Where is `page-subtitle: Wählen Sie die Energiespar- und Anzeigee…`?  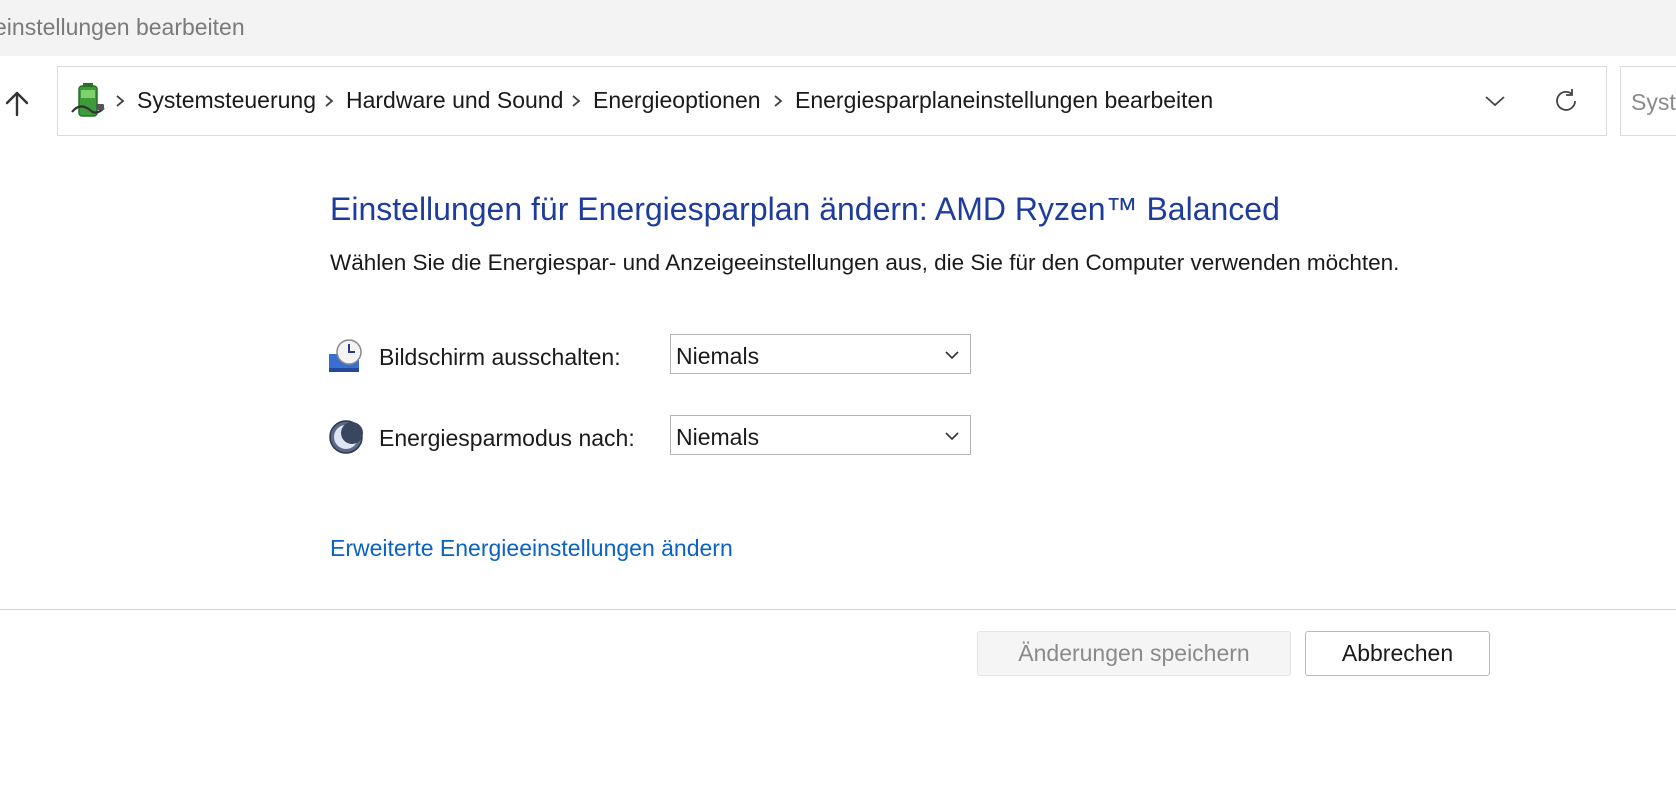 page-subtitle: Wählen Sie die Energiespar- und Anzeigee… is located at coordinates (865, 262).